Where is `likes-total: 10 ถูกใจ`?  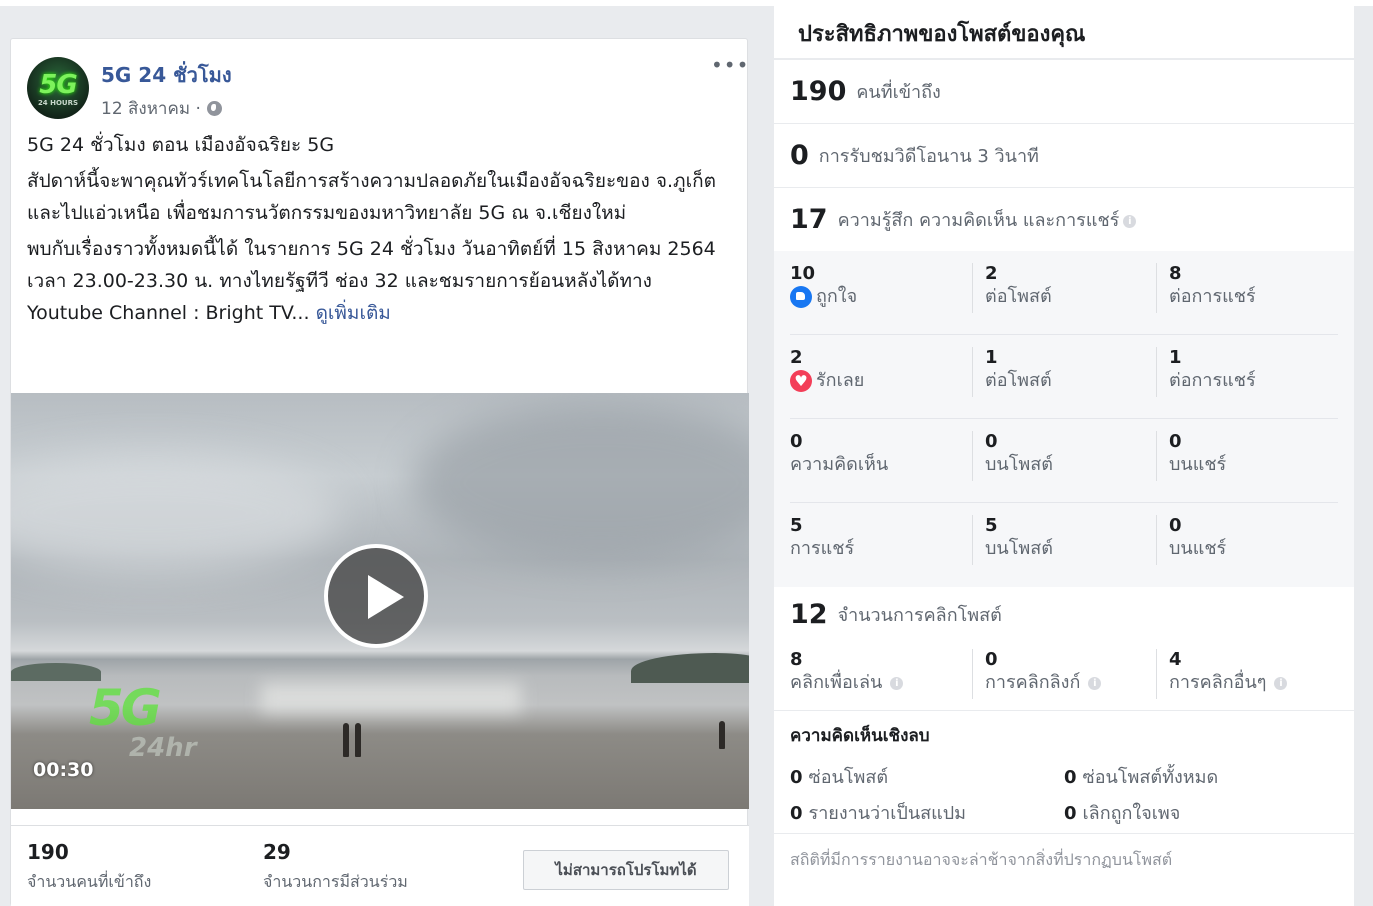
likes-total: 10 ถูกใจ is located at coordinates (823, 286).